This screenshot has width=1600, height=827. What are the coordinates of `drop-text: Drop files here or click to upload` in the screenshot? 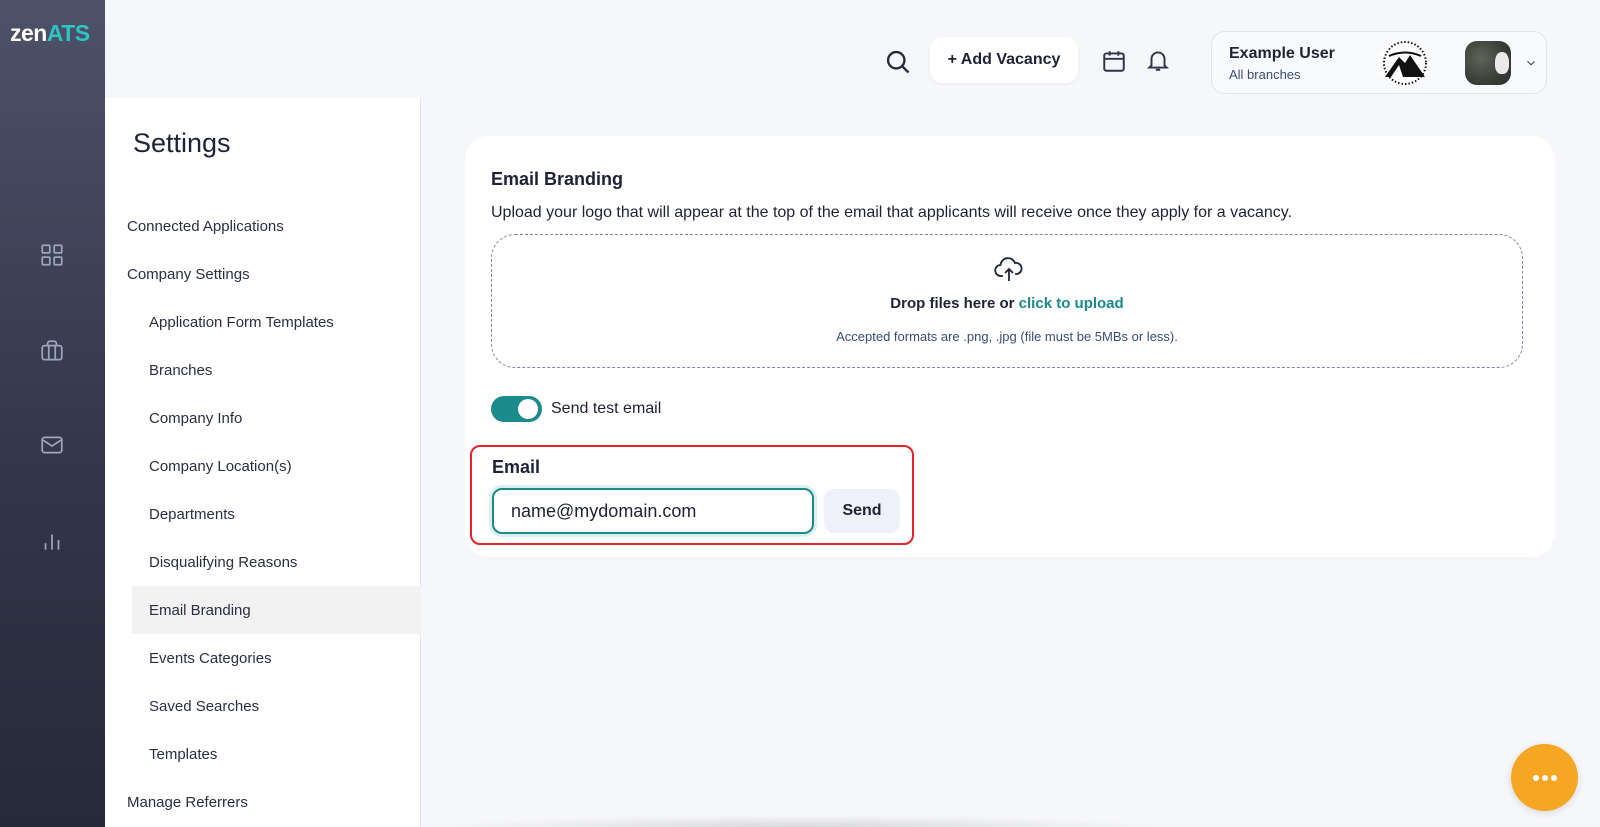 It's located at (1007, 303).